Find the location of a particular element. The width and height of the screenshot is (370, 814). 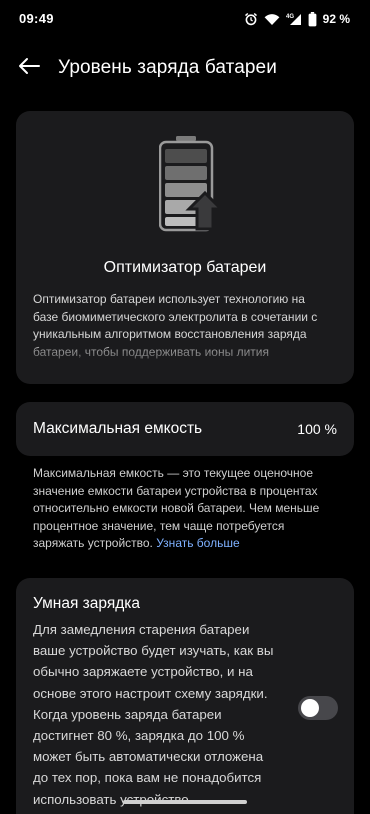

smart-charging-title: Умная зарядка is located at coordinates (87, 603).